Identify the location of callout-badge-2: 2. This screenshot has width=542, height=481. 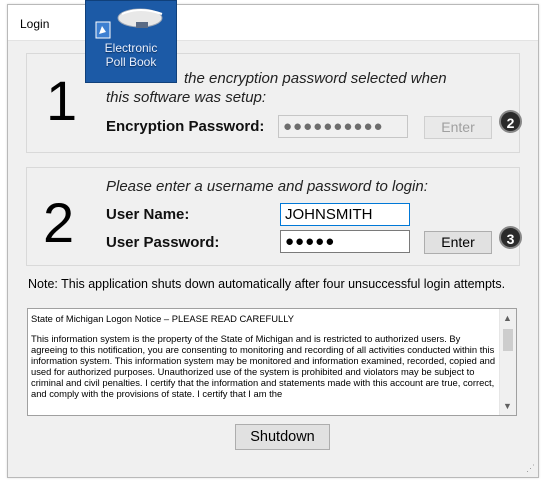
(510, 121).